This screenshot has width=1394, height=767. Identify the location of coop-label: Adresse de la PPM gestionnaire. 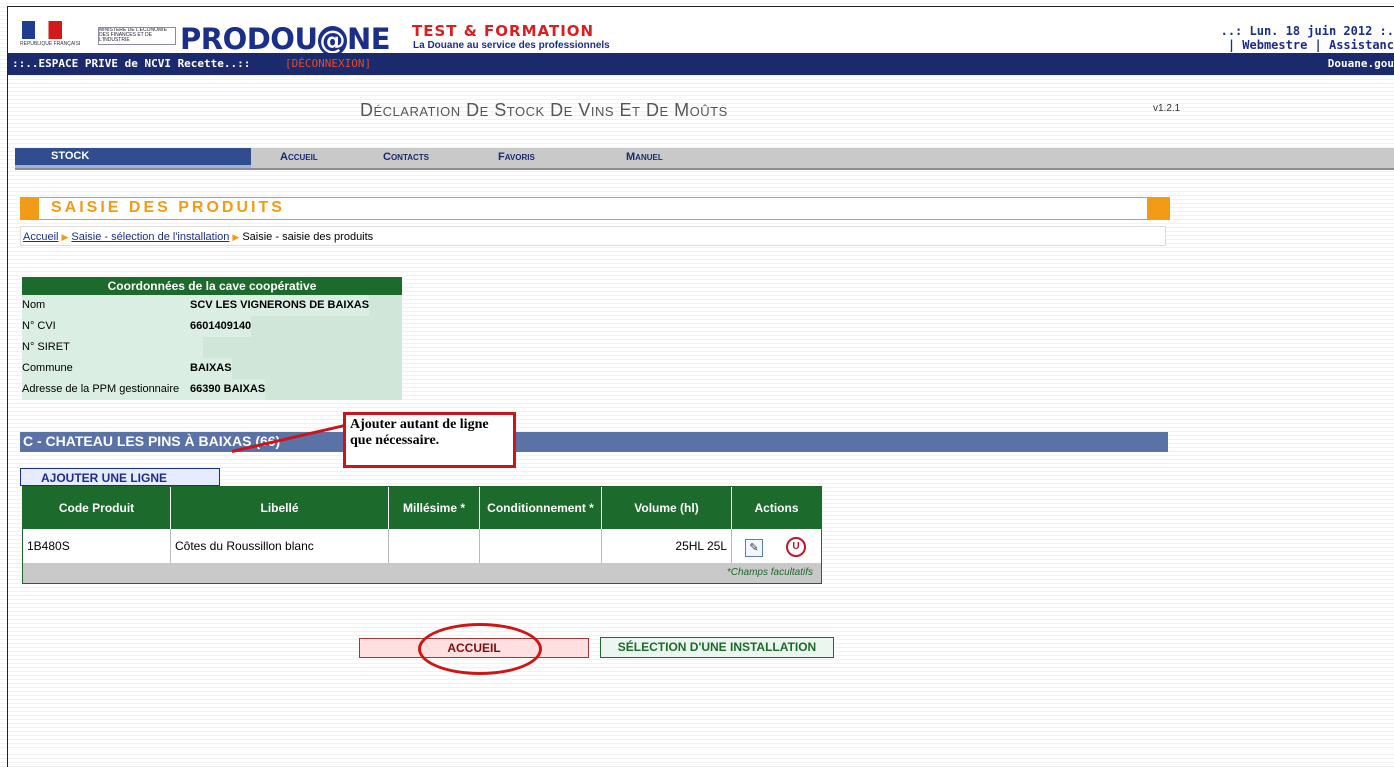
(101, 389).